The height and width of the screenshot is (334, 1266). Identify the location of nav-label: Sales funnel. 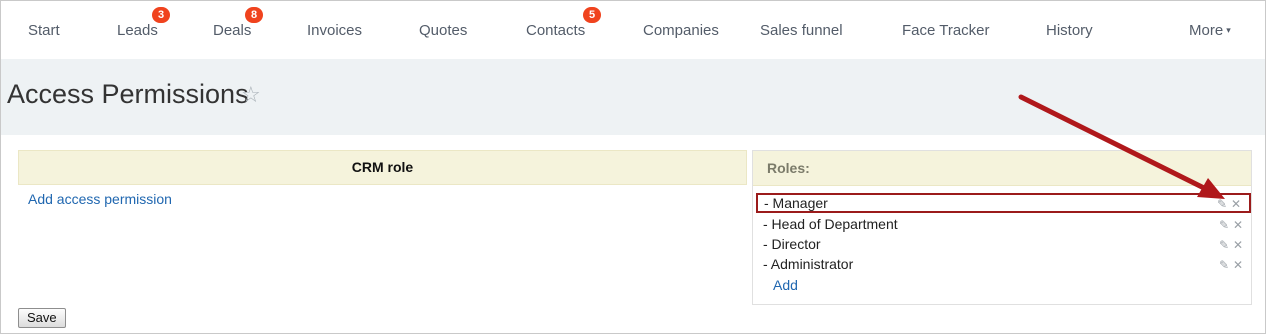
(801, 30).